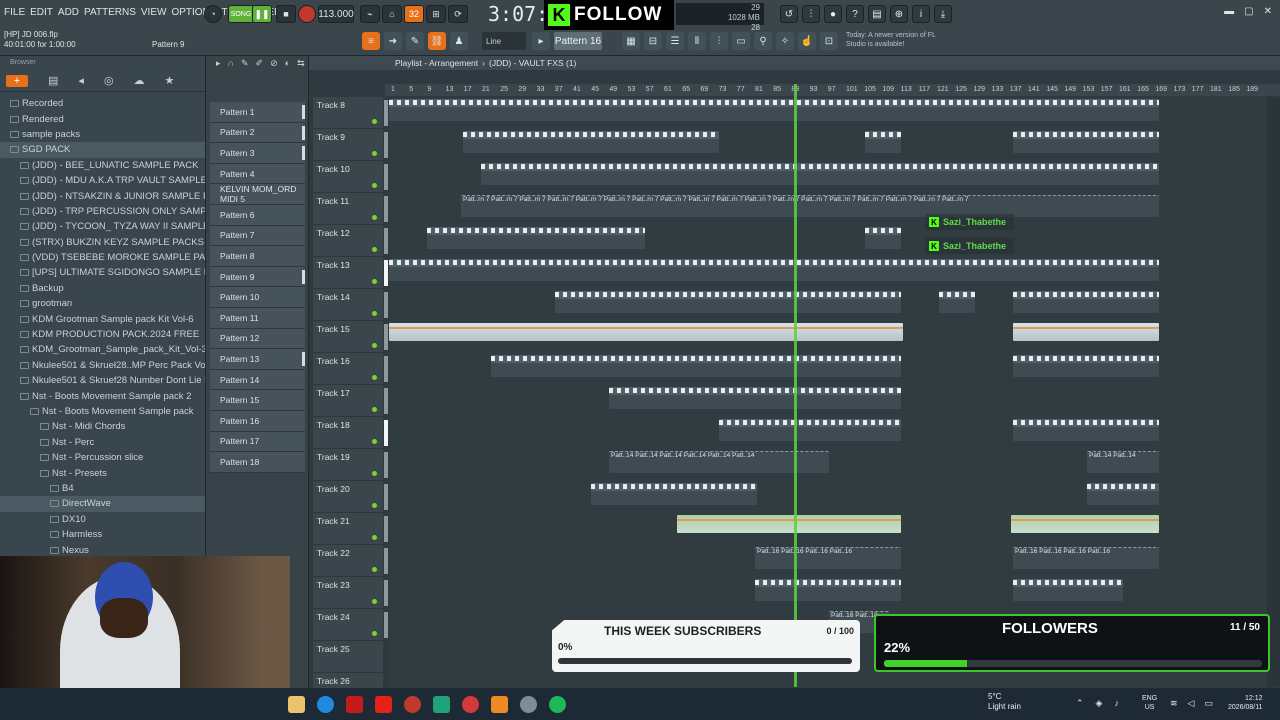  Describe the element at coordinates (241, 14) in the screenshot. I see `song-mode-toggle: SONG` at that location.